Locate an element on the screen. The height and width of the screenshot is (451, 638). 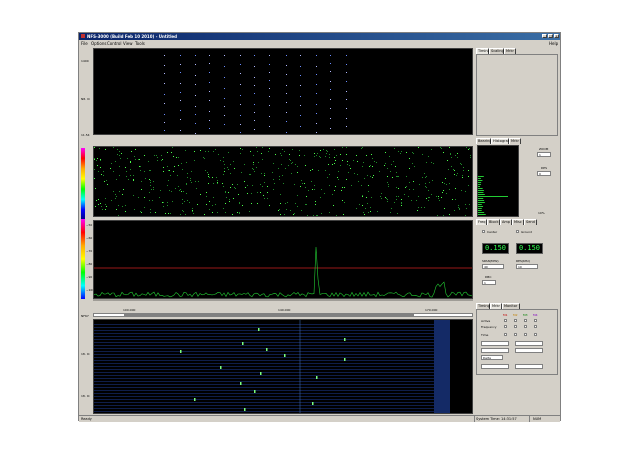
menu-options: Options is located at coordinates (98, 43).